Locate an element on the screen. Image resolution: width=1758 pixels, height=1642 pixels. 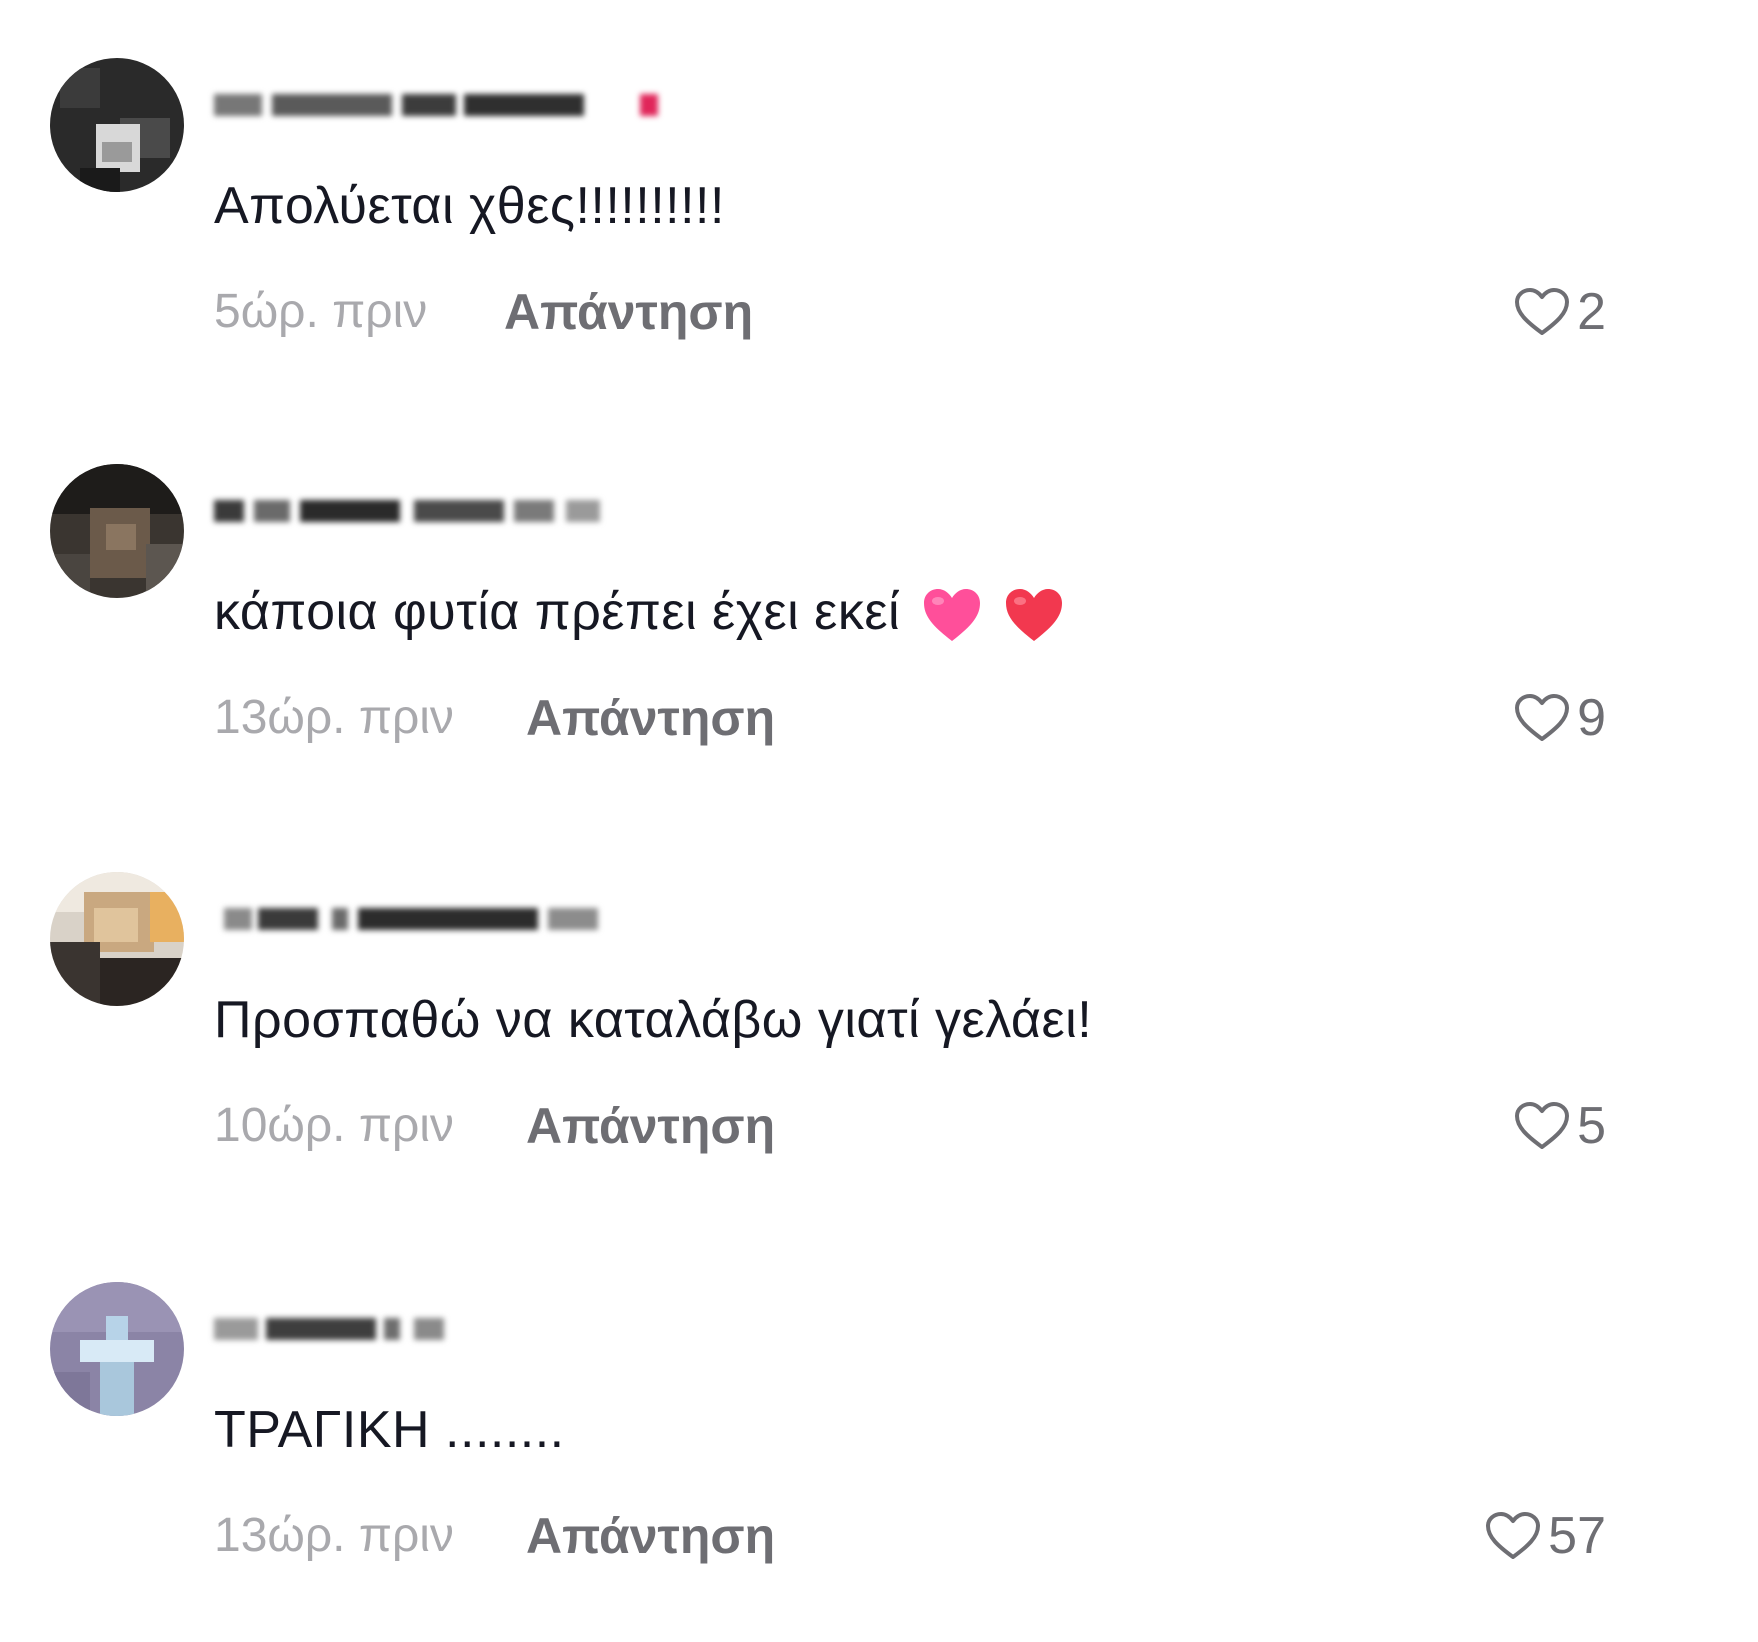
comment-text: Απολύεται χθες!!!!!!!!!! is located at coordinates (469, 206).